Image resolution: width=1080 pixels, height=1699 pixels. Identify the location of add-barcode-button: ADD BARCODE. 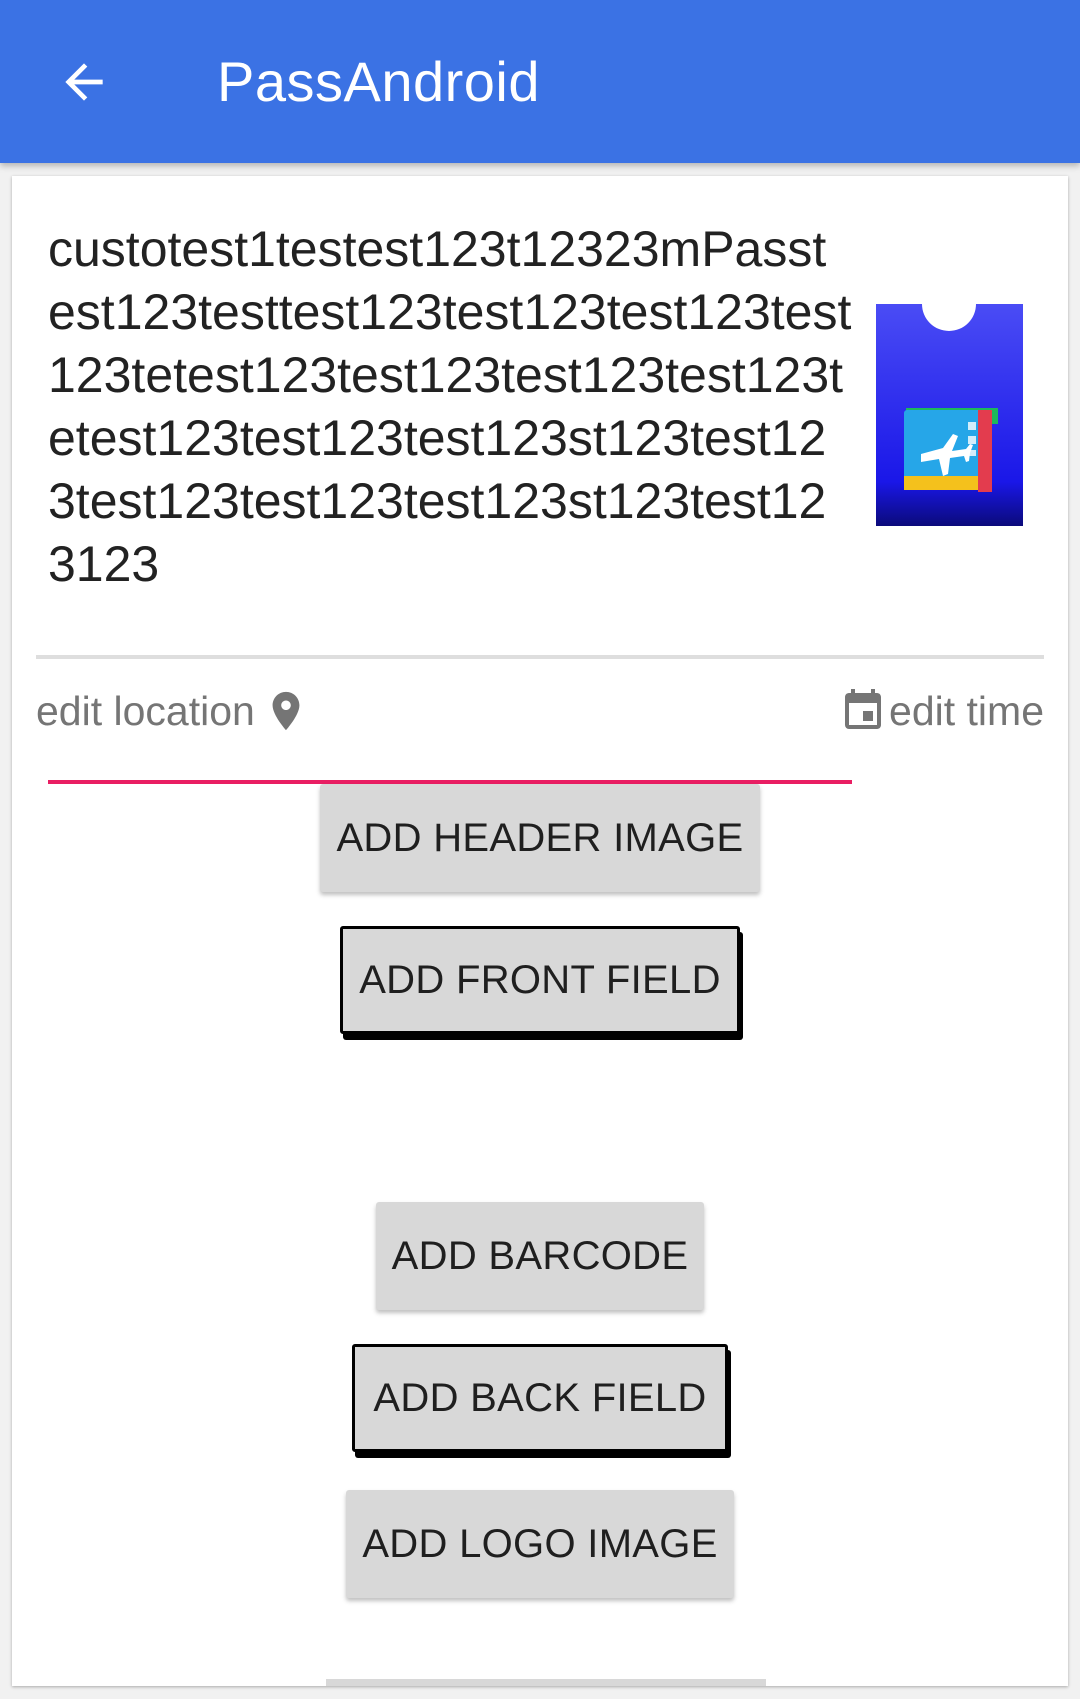
(540, 1256).